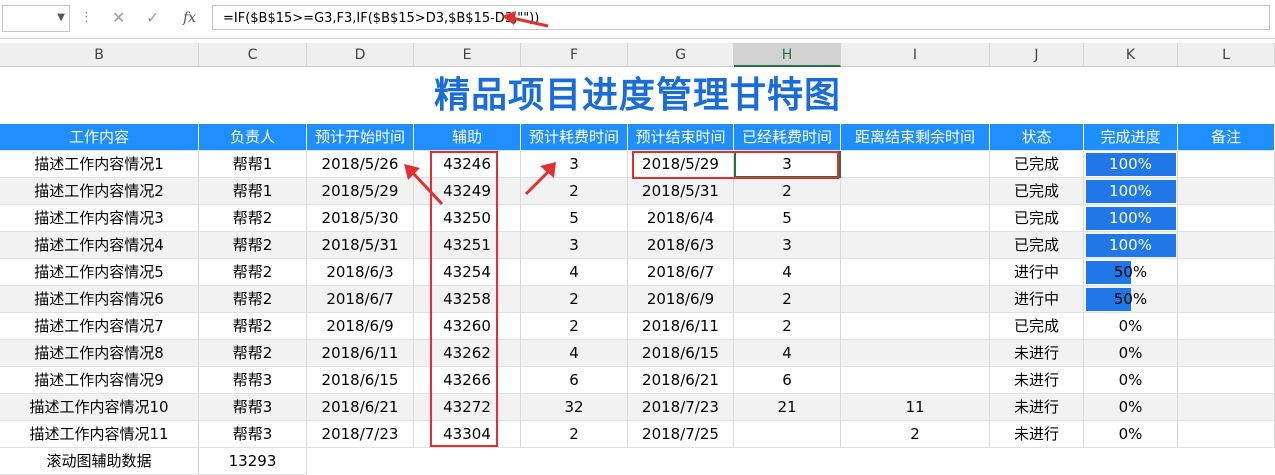 Image resolution: width=1275 pixels, height=475 pixels. What do you see at coordinates (189, 18) in the screenshot?
I see `fx-icon: fx` at bounding box center [189, 18].